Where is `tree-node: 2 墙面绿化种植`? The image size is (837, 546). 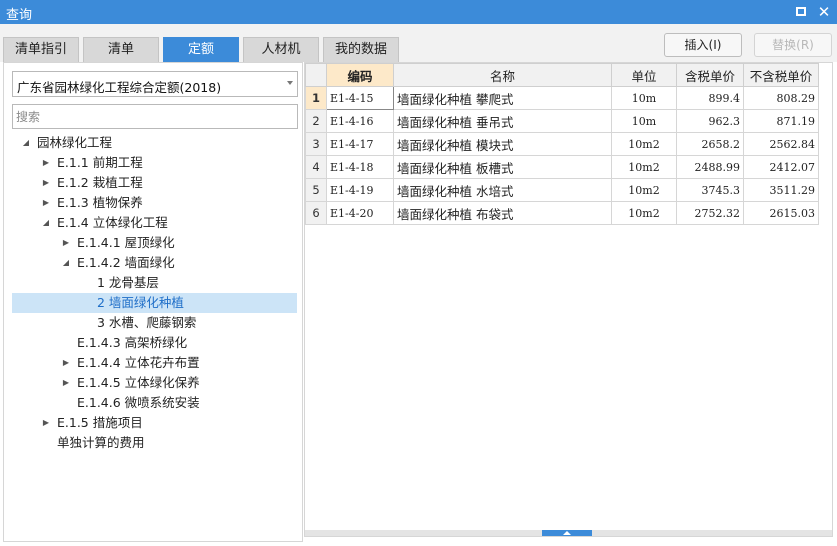 tree-node: 2 墙面绿化种植 is located at coordinates (154, 303).